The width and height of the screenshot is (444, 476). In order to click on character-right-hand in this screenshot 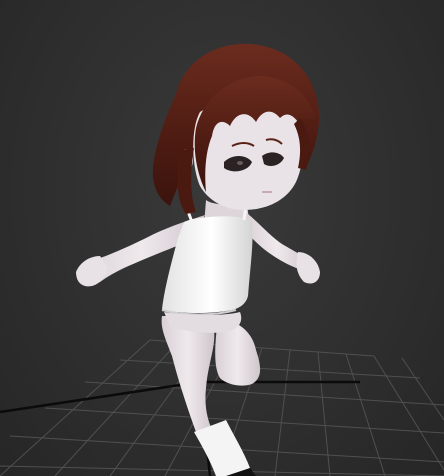, I will do `click(308, 268)`.